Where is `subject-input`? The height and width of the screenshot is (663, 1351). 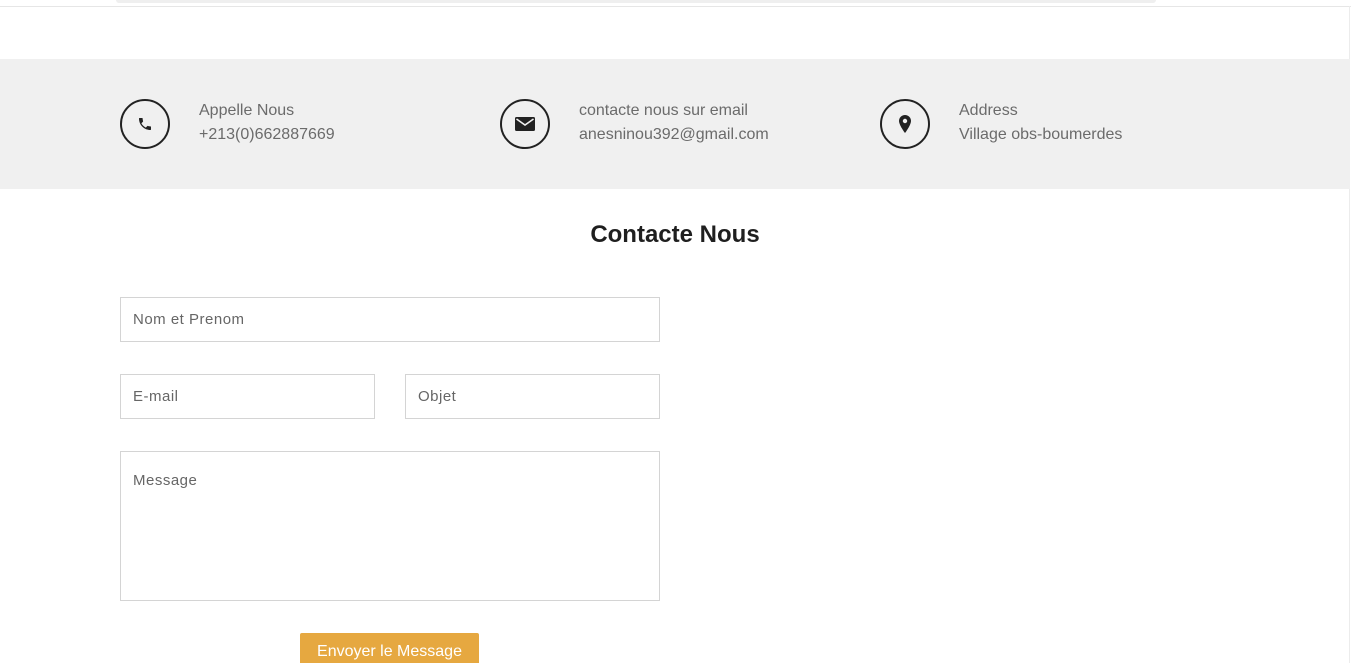
subject-input is located at coordinates (532, 396).